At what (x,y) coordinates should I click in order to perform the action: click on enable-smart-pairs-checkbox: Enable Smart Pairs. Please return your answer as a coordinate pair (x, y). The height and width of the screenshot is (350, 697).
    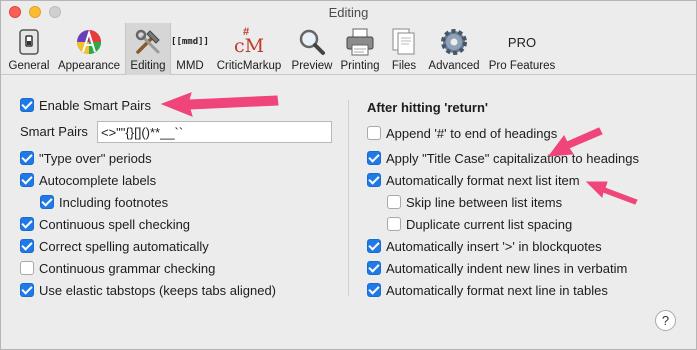
    Looking at the image, I should click on (85, 105).